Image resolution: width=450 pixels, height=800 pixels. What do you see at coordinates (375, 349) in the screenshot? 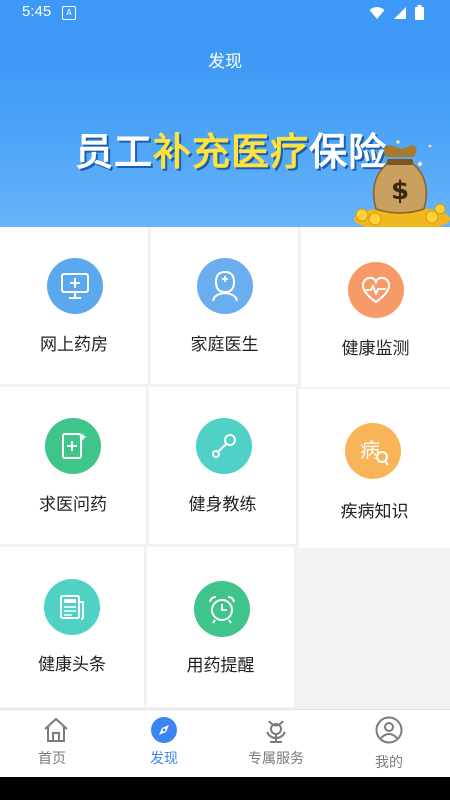
I see `feature-label: 健康监测` at bounding box center [375, 349].